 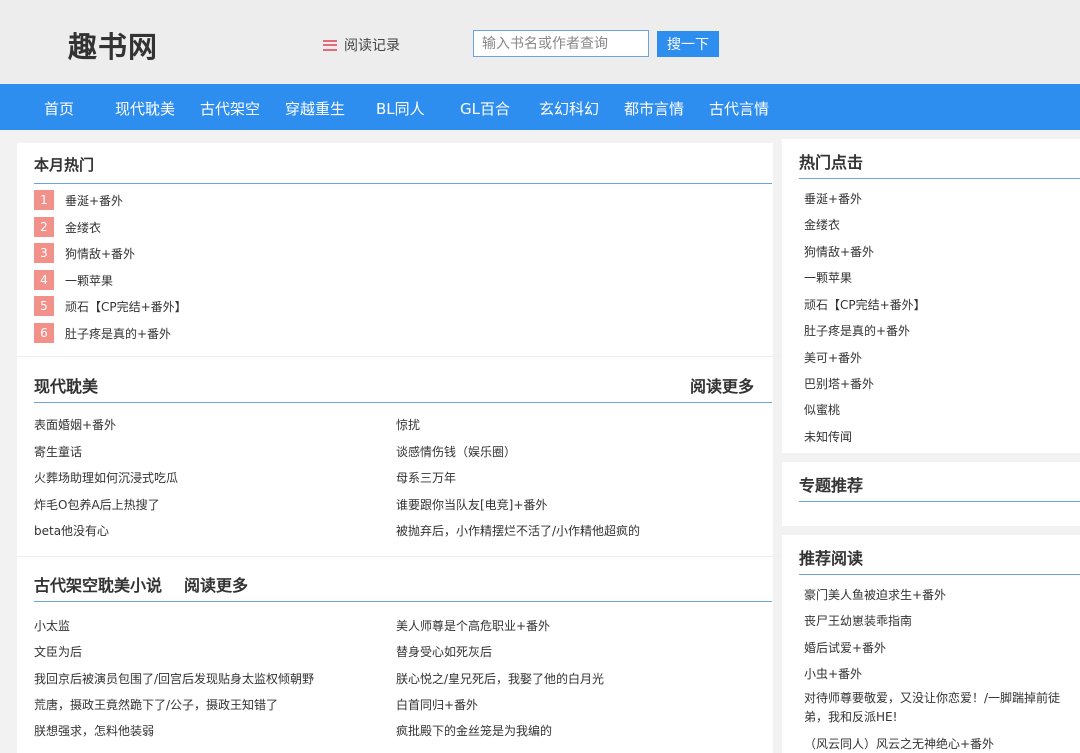 I want to click on nav-item-bl: BL同人, so click(x=400, y=108).